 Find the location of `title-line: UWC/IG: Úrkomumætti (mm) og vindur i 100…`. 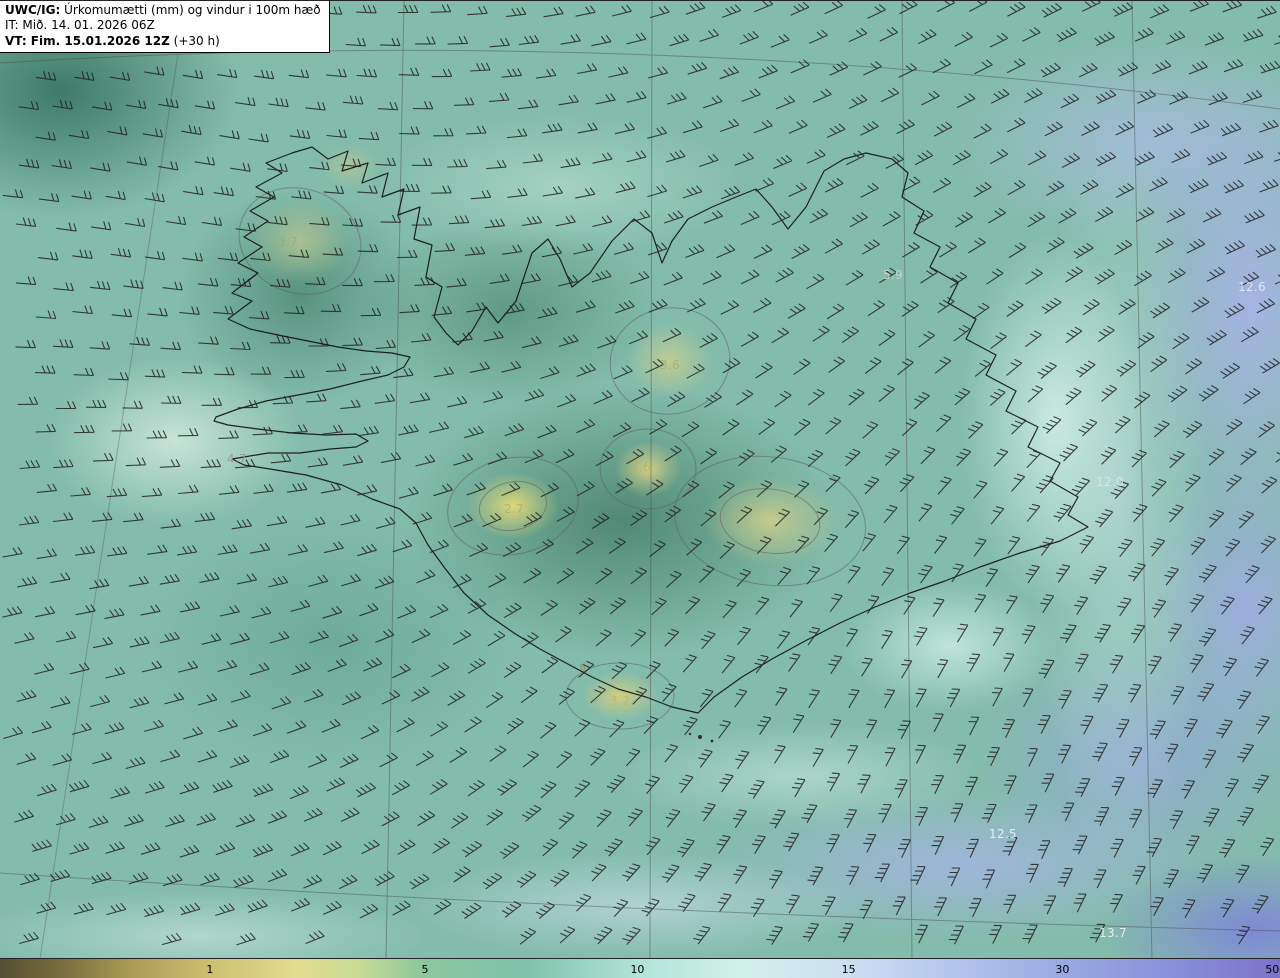

title-line: UWC/IG: Úrkomumætti (mm) og vindur i 100… is located at coordinates (163, 10).